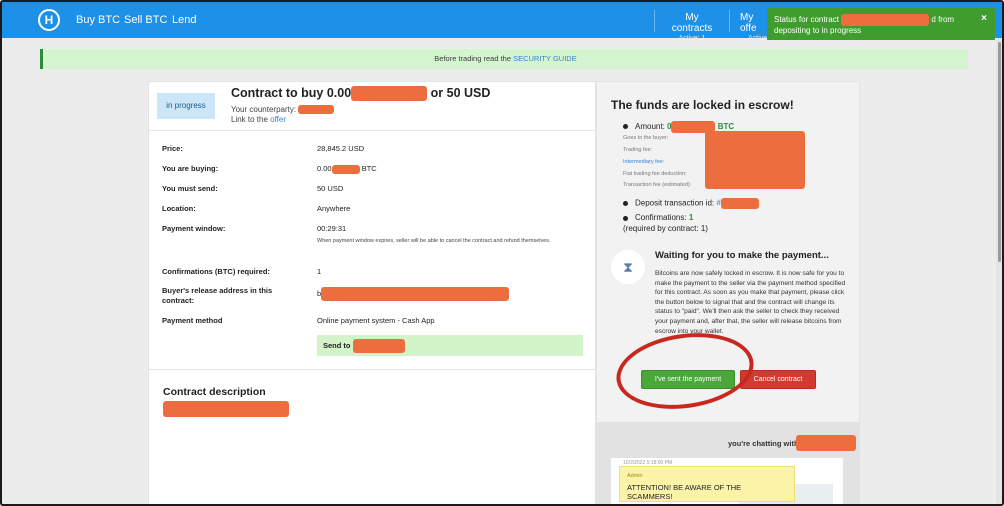 The image size is (1004, 506). I want to click on redacted-btc-amount, so click(345, 169).